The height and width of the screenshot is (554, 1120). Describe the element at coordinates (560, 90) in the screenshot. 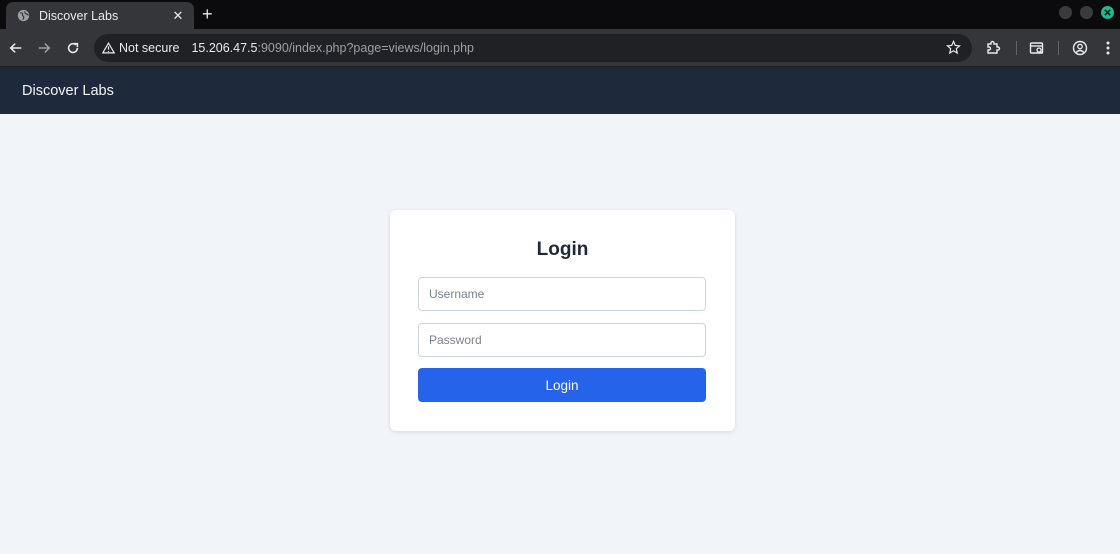

I see `site-header: Discover Labs` at that location.